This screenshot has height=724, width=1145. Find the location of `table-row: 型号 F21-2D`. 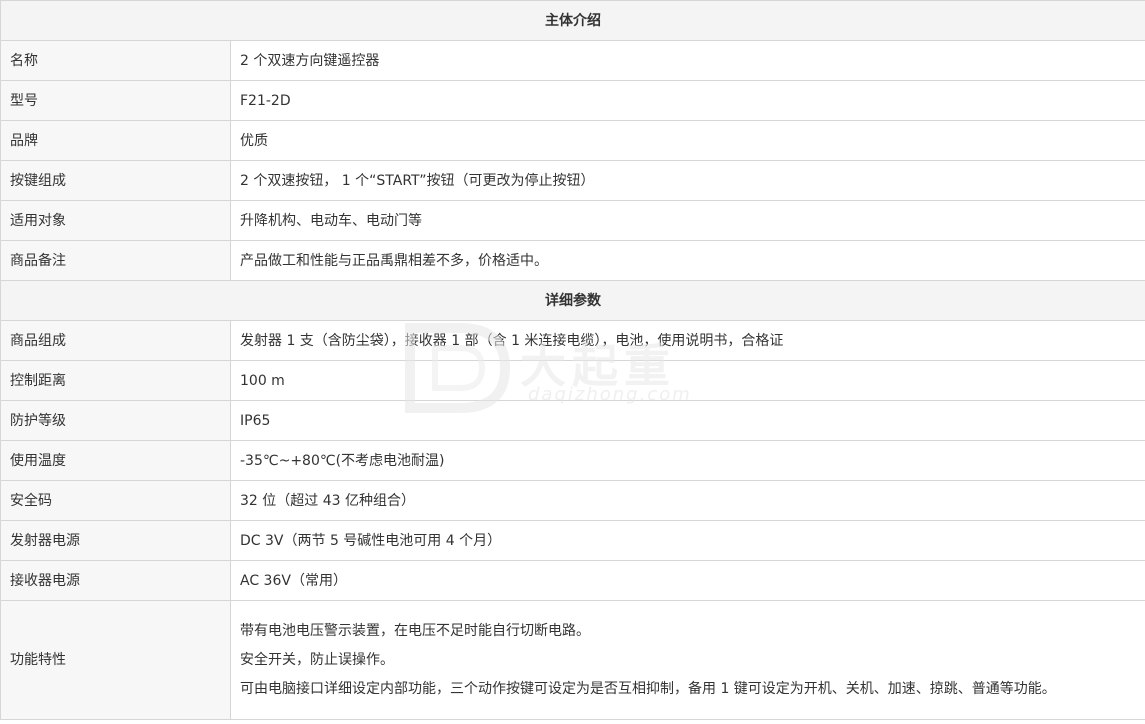

table-row: 型号 F21-2D is located at coordinates (572, 100).